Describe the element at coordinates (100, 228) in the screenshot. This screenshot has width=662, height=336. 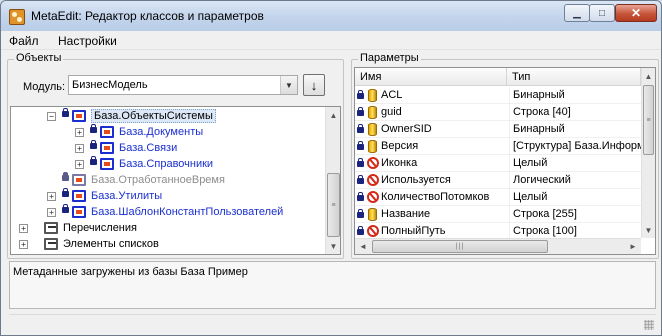
I see `tree-node-label: Перечисления` at that location.